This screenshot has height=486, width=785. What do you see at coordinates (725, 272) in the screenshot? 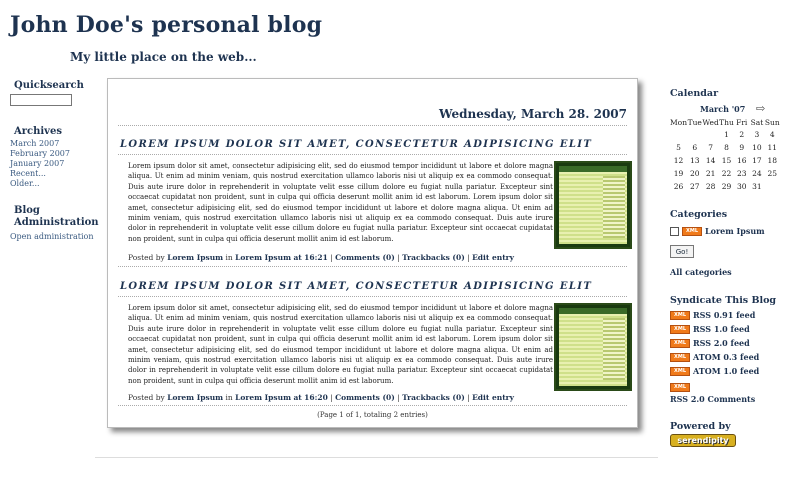
I see `all-categories-link: All categories` at bounding box center [725, 272].